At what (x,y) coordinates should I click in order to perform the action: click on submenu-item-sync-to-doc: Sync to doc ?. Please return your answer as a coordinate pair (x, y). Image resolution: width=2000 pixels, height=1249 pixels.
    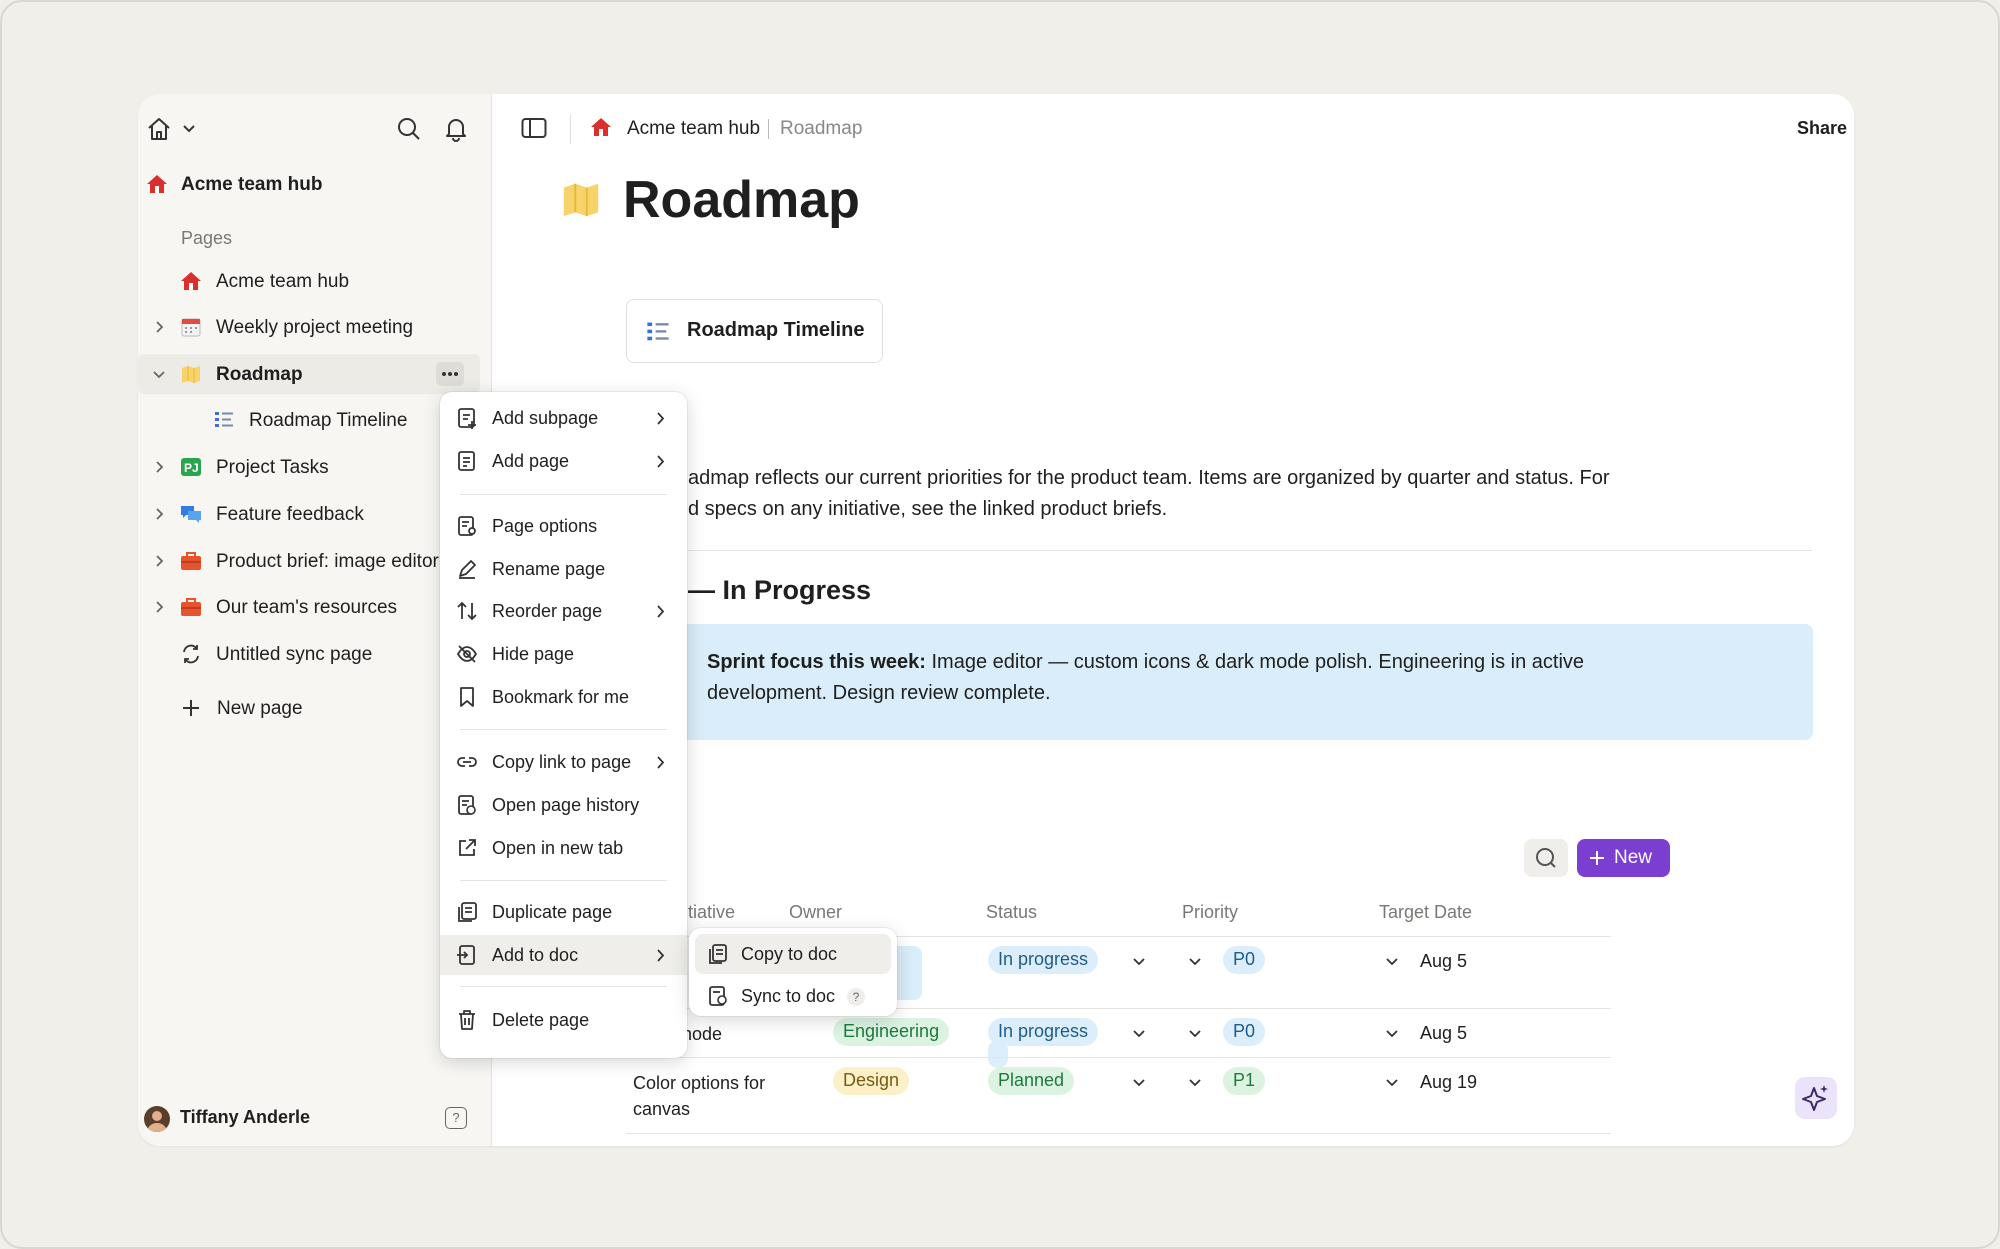
    Looking at the image, I should click on (793, 996).